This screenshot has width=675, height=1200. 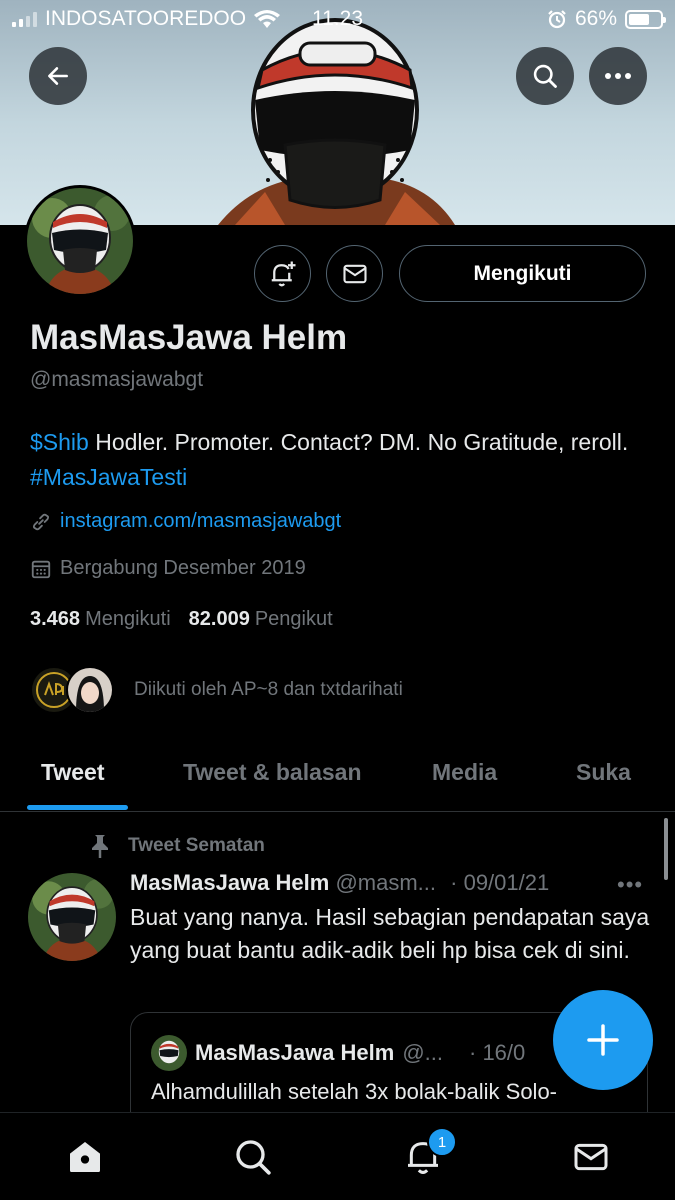 I want to click on bottom-navigation: 1, so click(x=337, y=1156).